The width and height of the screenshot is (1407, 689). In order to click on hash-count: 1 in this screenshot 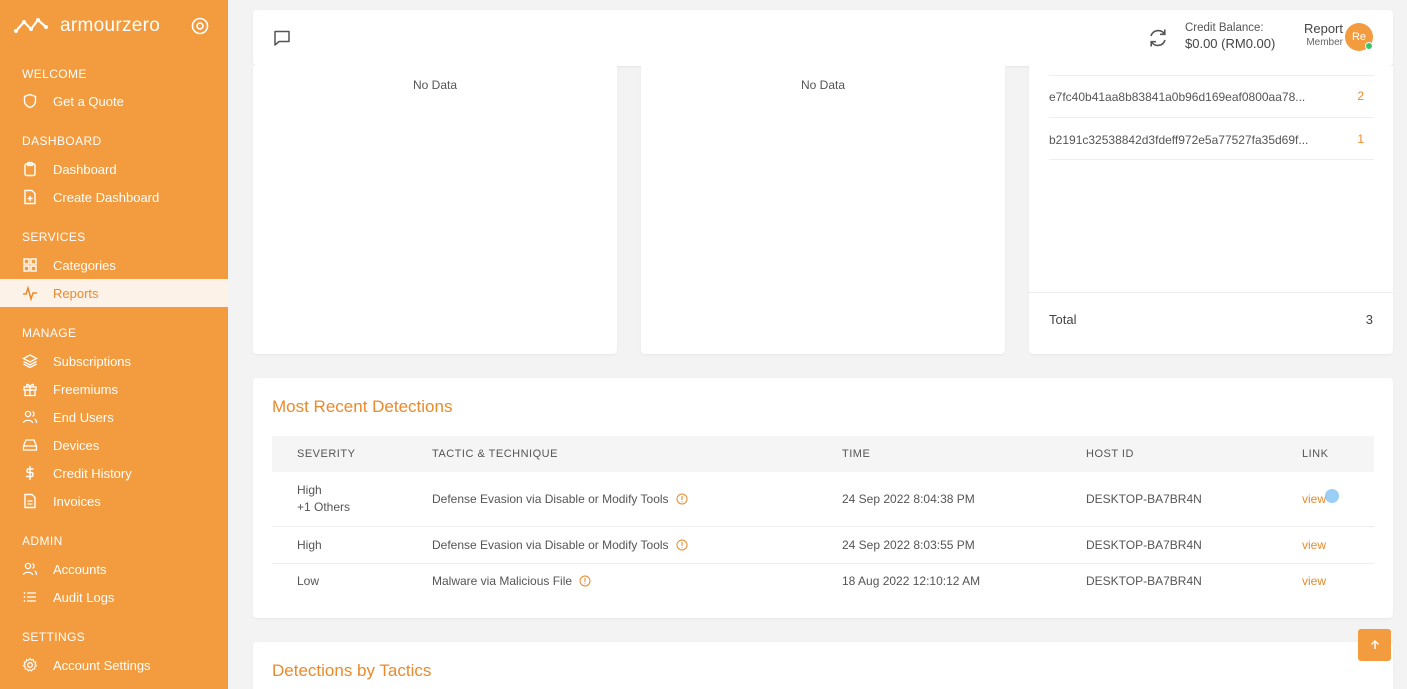, I will do `click(1360, 139)`.